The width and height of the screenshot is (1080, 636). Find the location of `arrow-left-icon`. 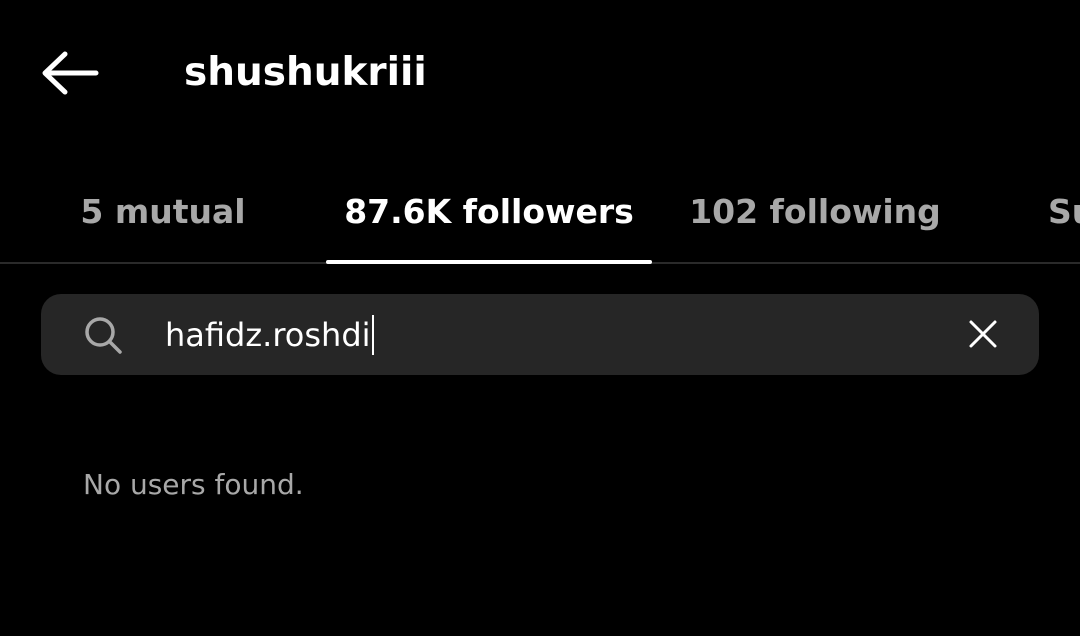

arrow-left-icon is located at coordinates (70, 73).